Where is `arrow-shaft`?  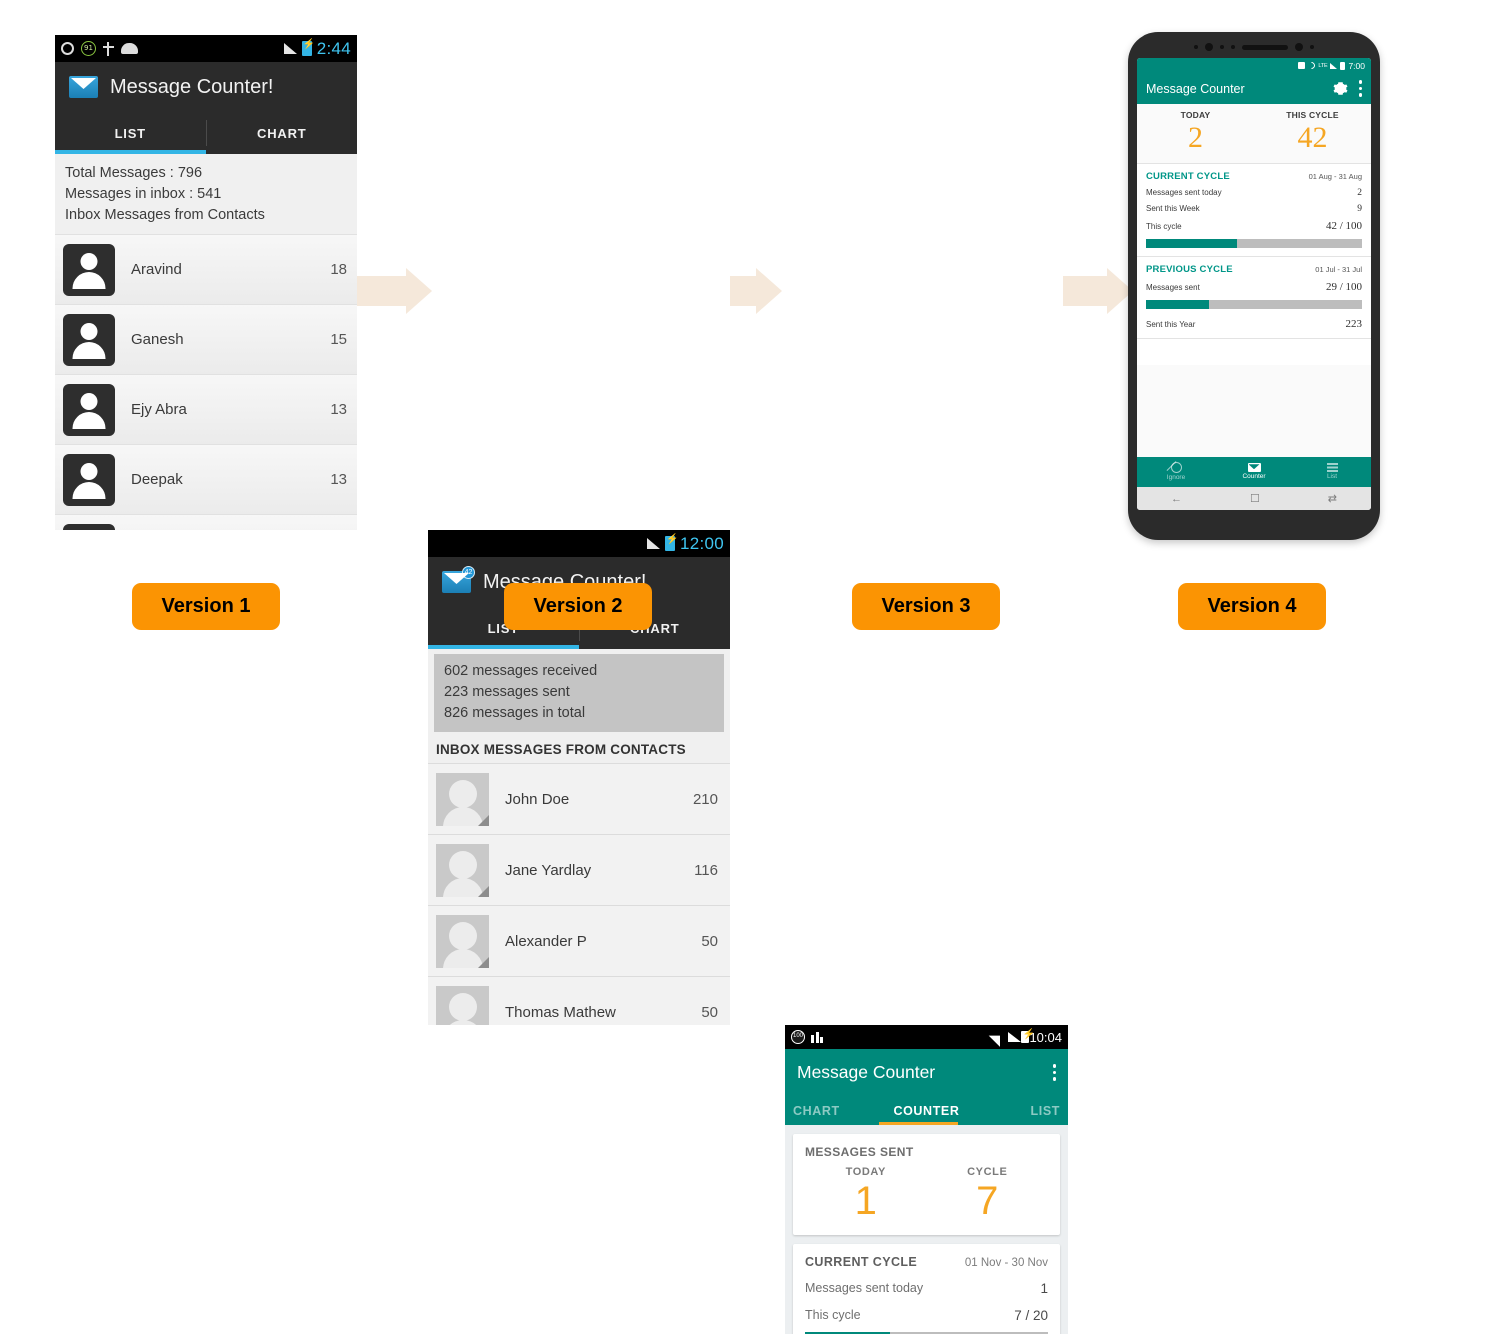 arrow-shaft is located at coordinates (1087, 291).